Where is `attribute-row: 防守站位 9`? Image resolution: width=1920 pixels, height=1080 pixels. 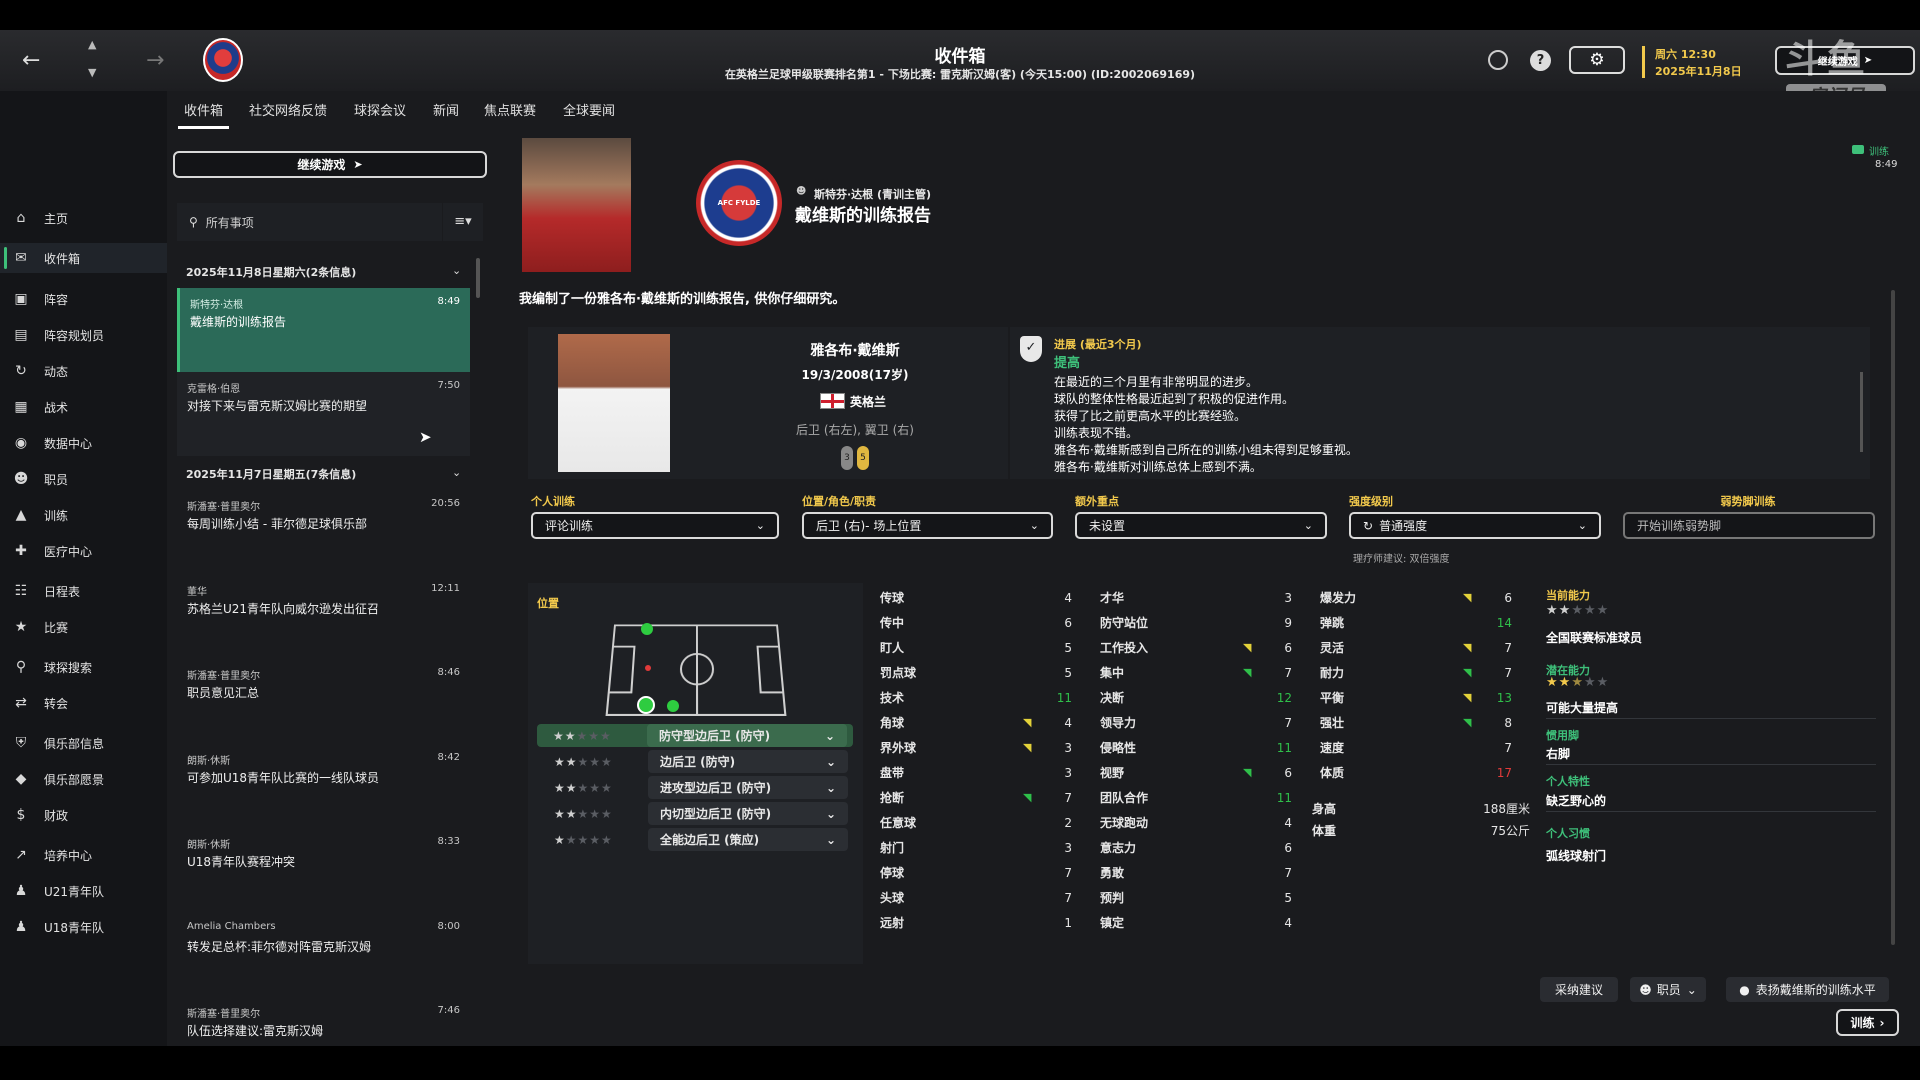 attribute-row: 防守站位 9 is located at coordinates (1196, 622).